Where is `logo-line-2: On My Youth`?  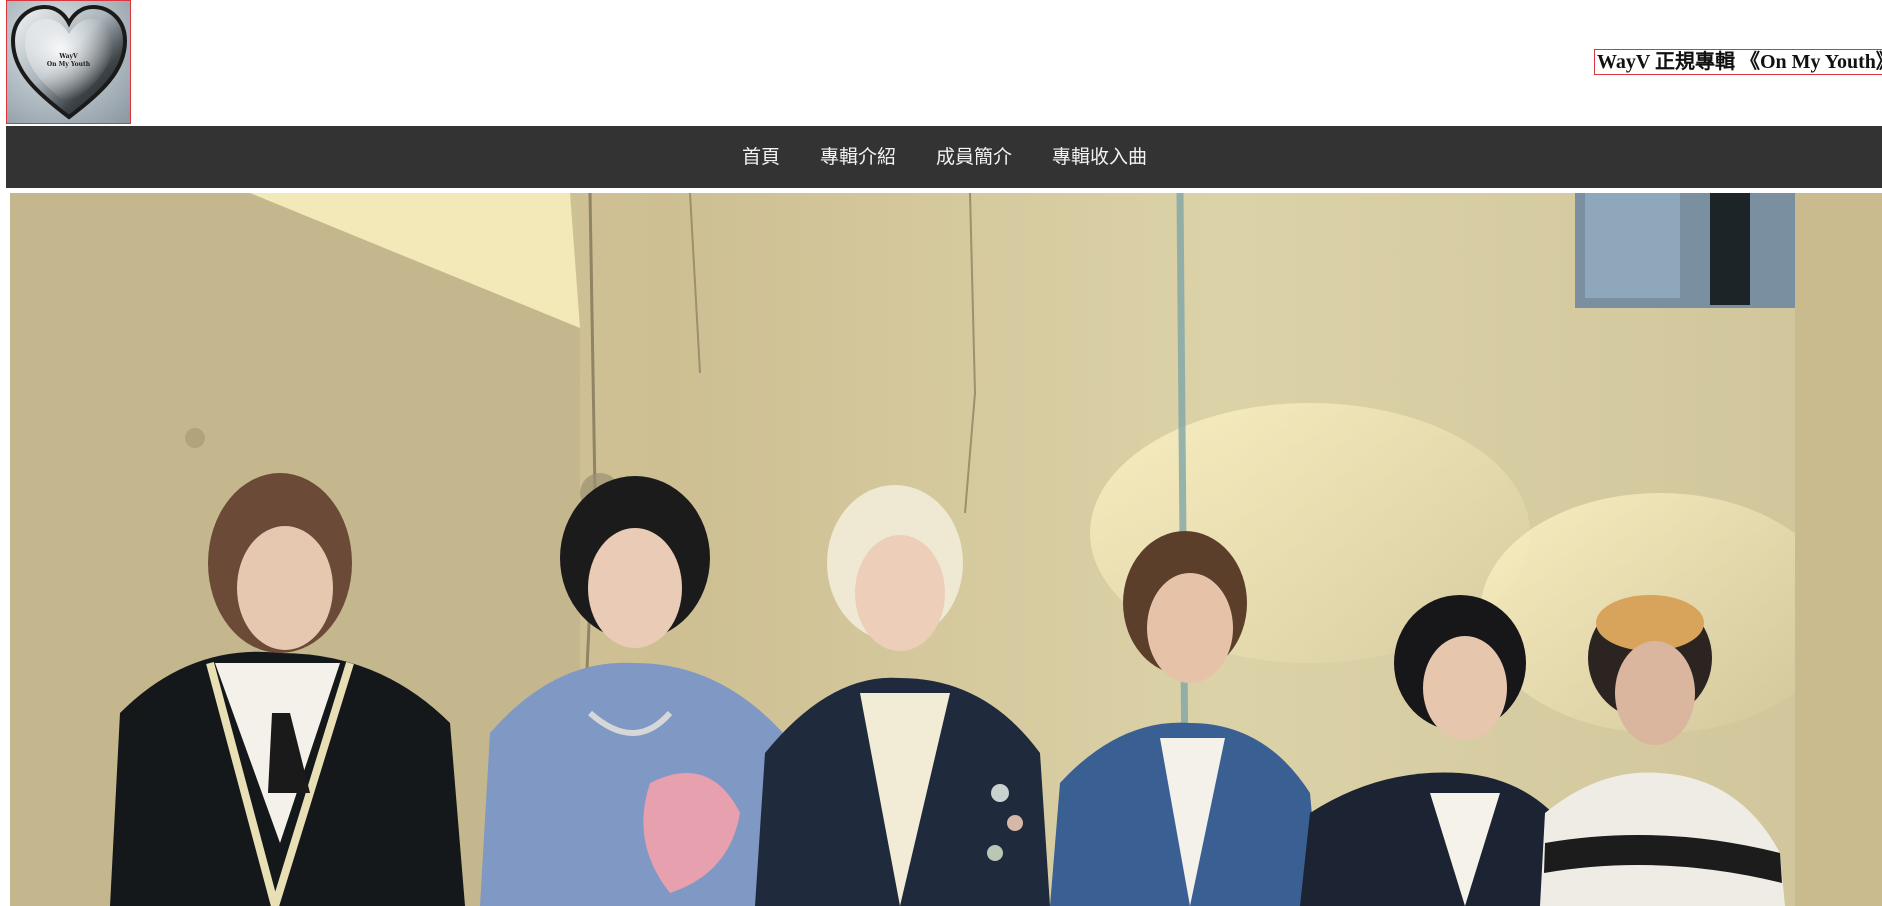
logo-line-2: On My Youth is located at coordinates (68, 64).